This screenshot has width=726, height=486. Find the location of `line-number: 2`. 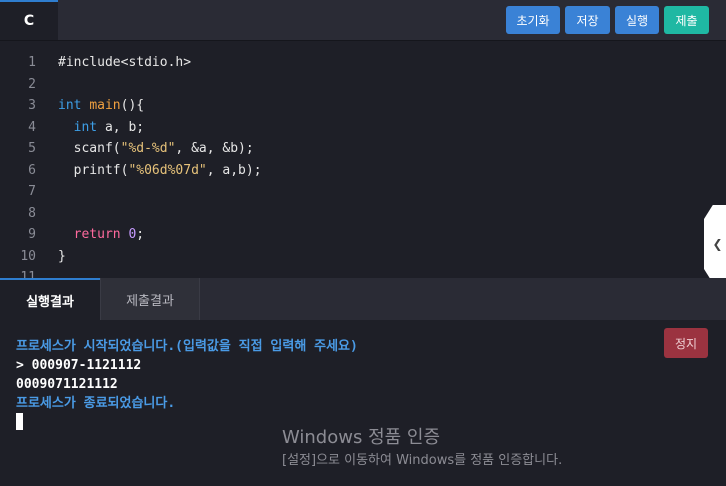

line-number: 2 is located at coordinates (32, 84).